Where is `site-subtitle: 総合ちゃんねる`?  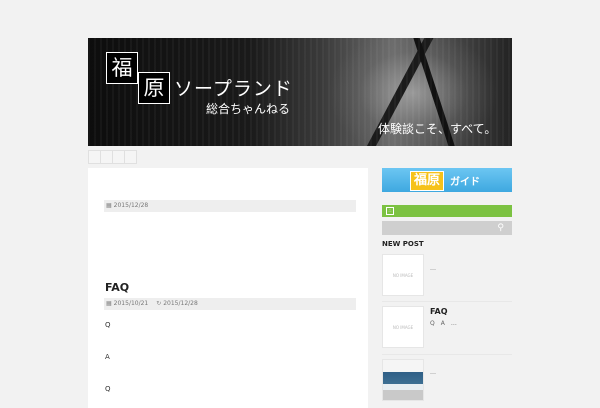
site-subtitle: 総合ちゃんねる is located at coordinates (248, 109).